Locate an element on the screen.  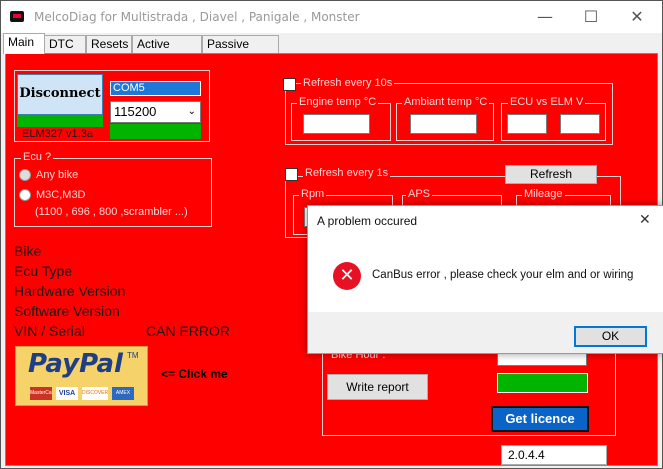
licence-status-bar is located at coordinates (542, 383).